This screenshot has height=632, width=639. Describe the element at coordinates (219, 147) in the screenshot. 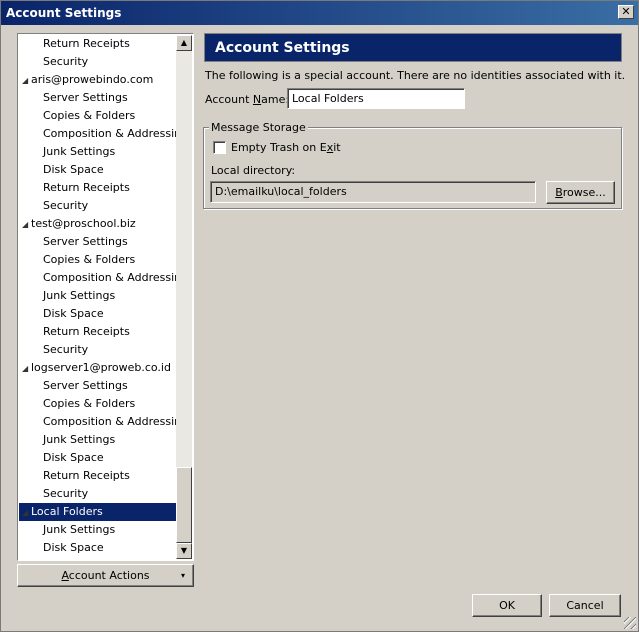

I see `empty-trash-checkbox` at that location.